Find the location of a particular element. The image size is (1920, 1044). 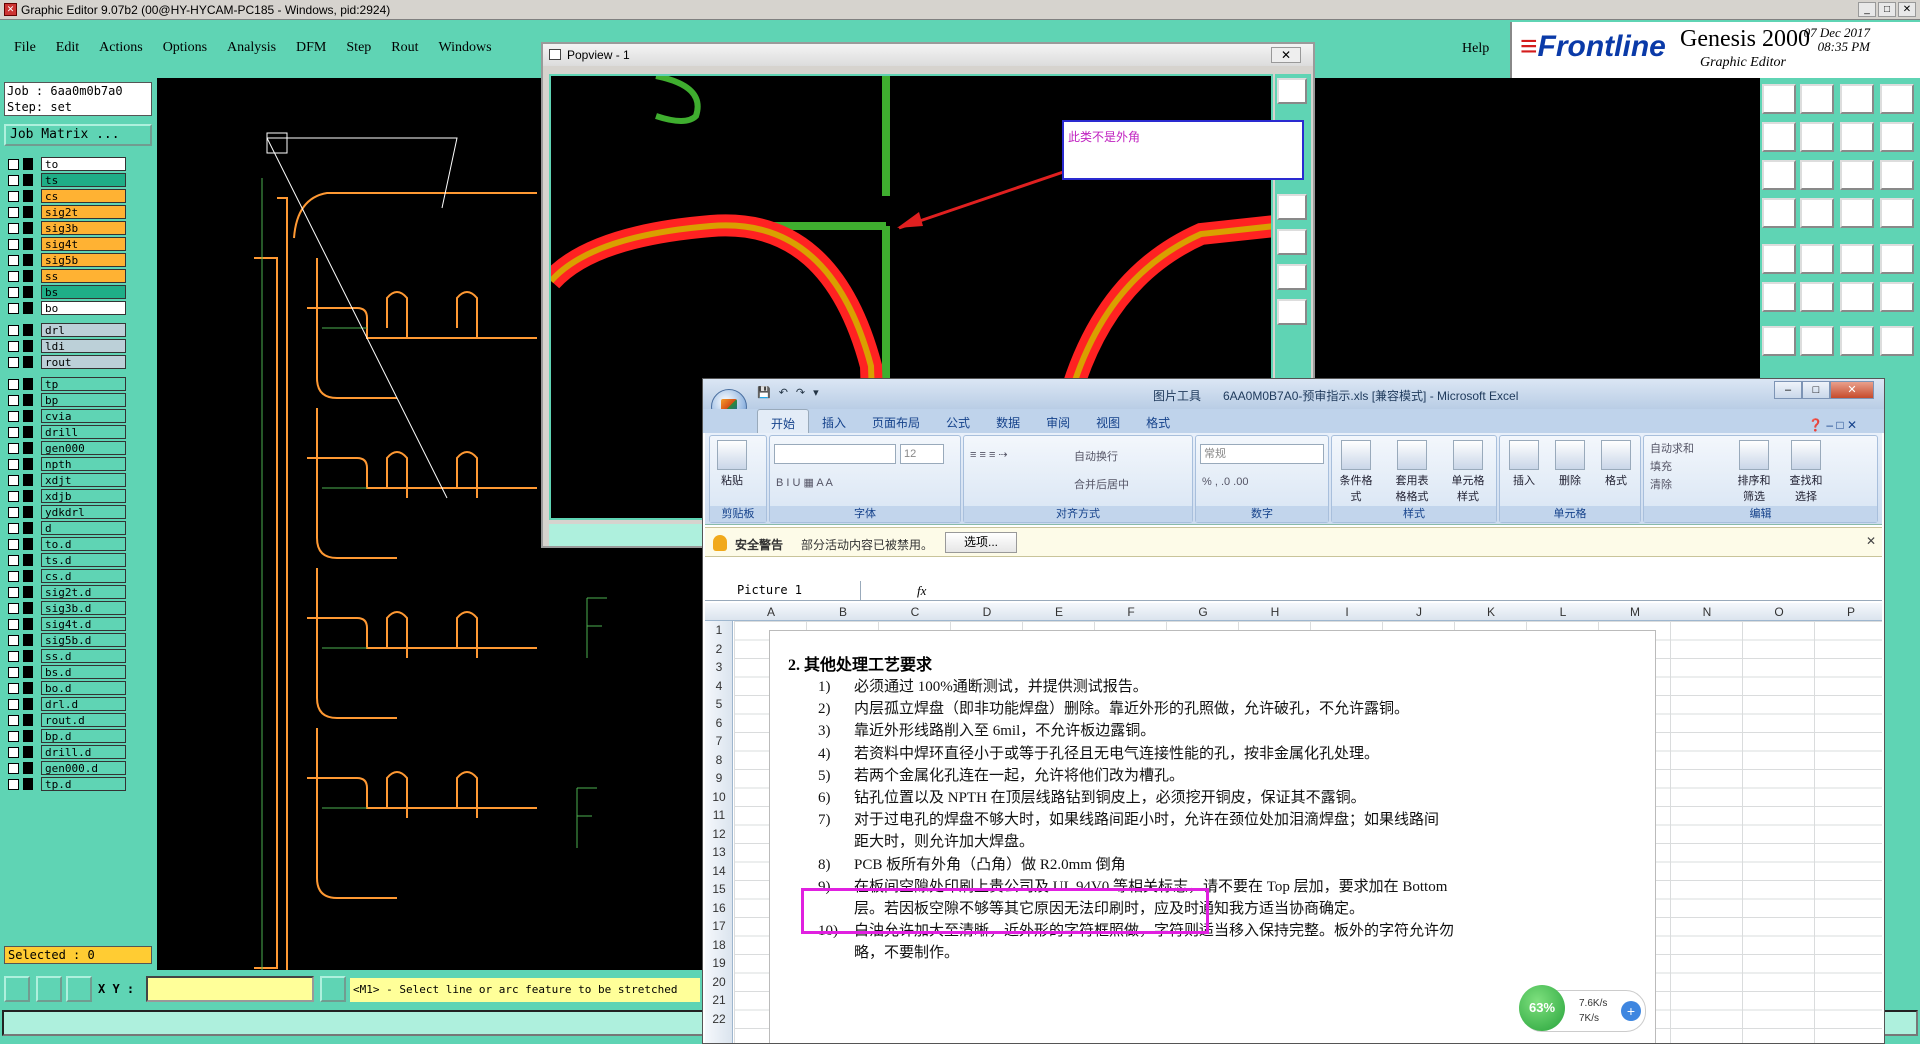

font-name-field is located at coordinates (835, 454).